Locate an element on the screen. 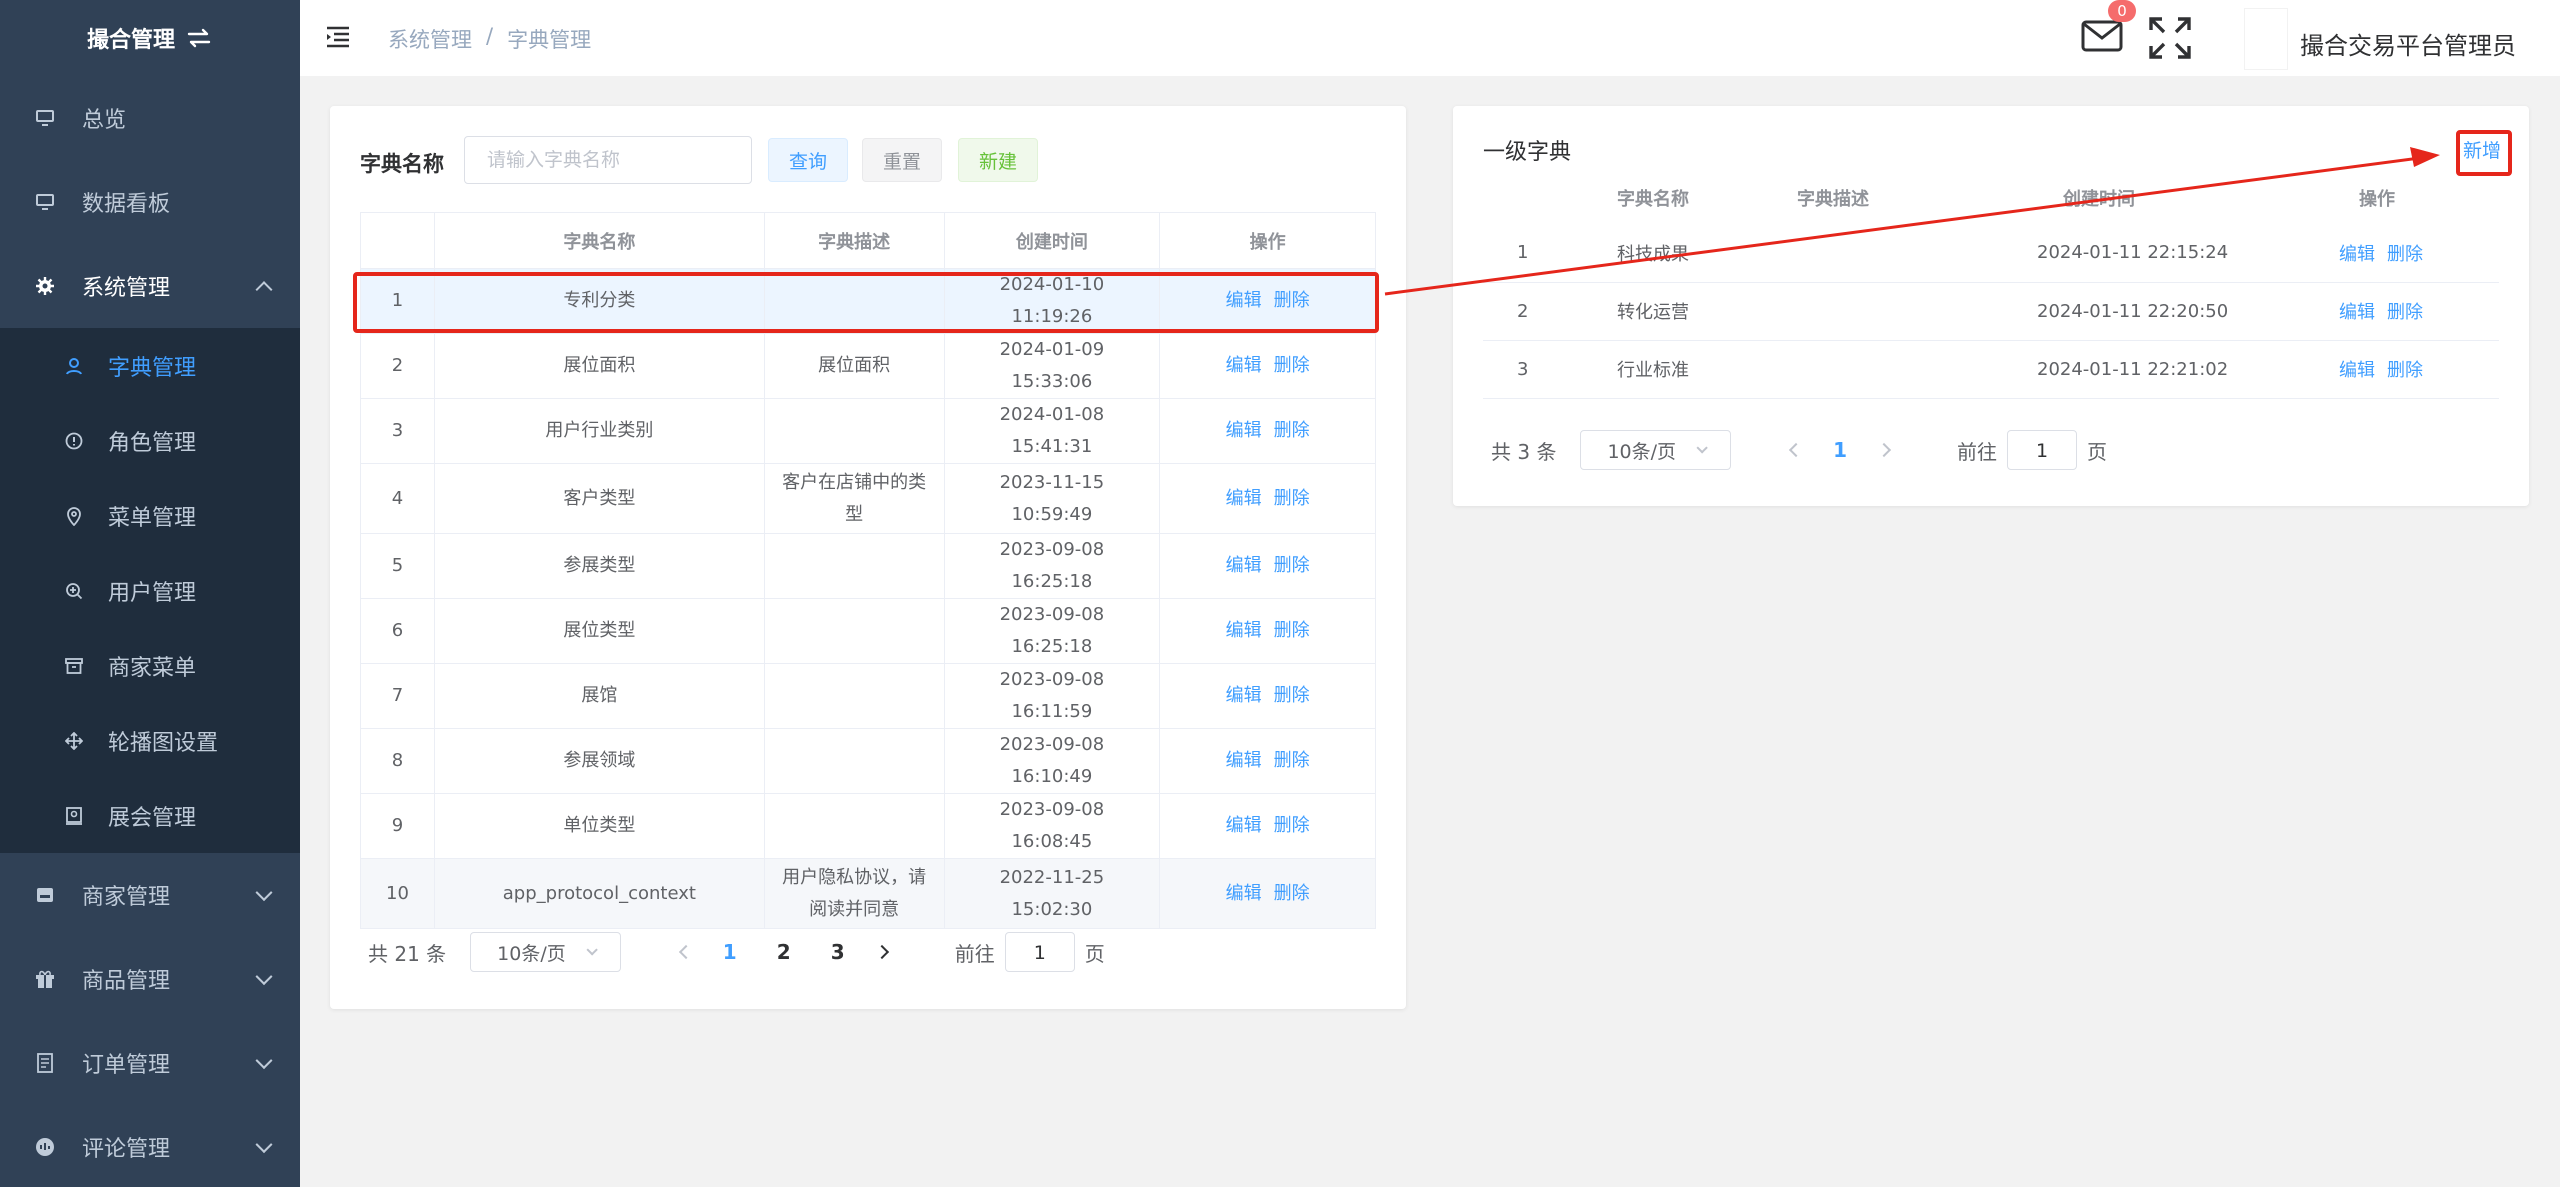 This screenshot has height=1187, width=2560. switch-icon is located at coordinates (199, 38).